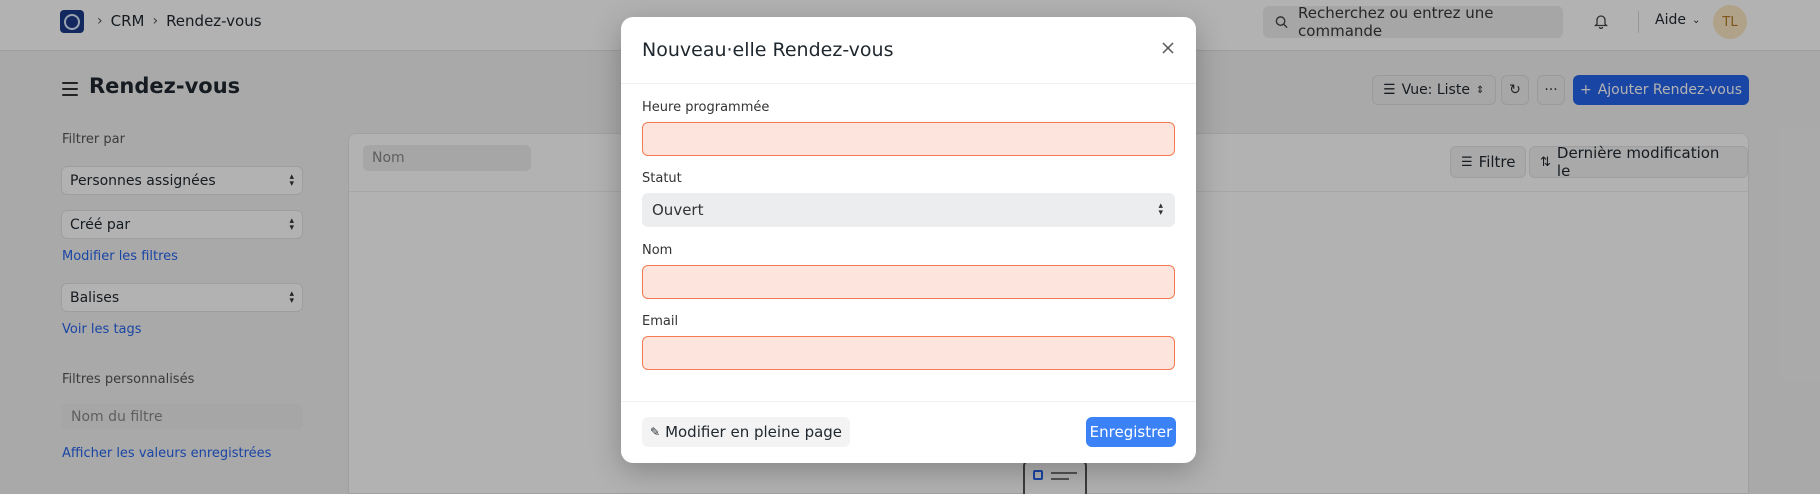  What do you see at coordinates (1131, 432) in the screenshot?
I see `save-button: Enregistrer` at bounding box center [1131, 432].